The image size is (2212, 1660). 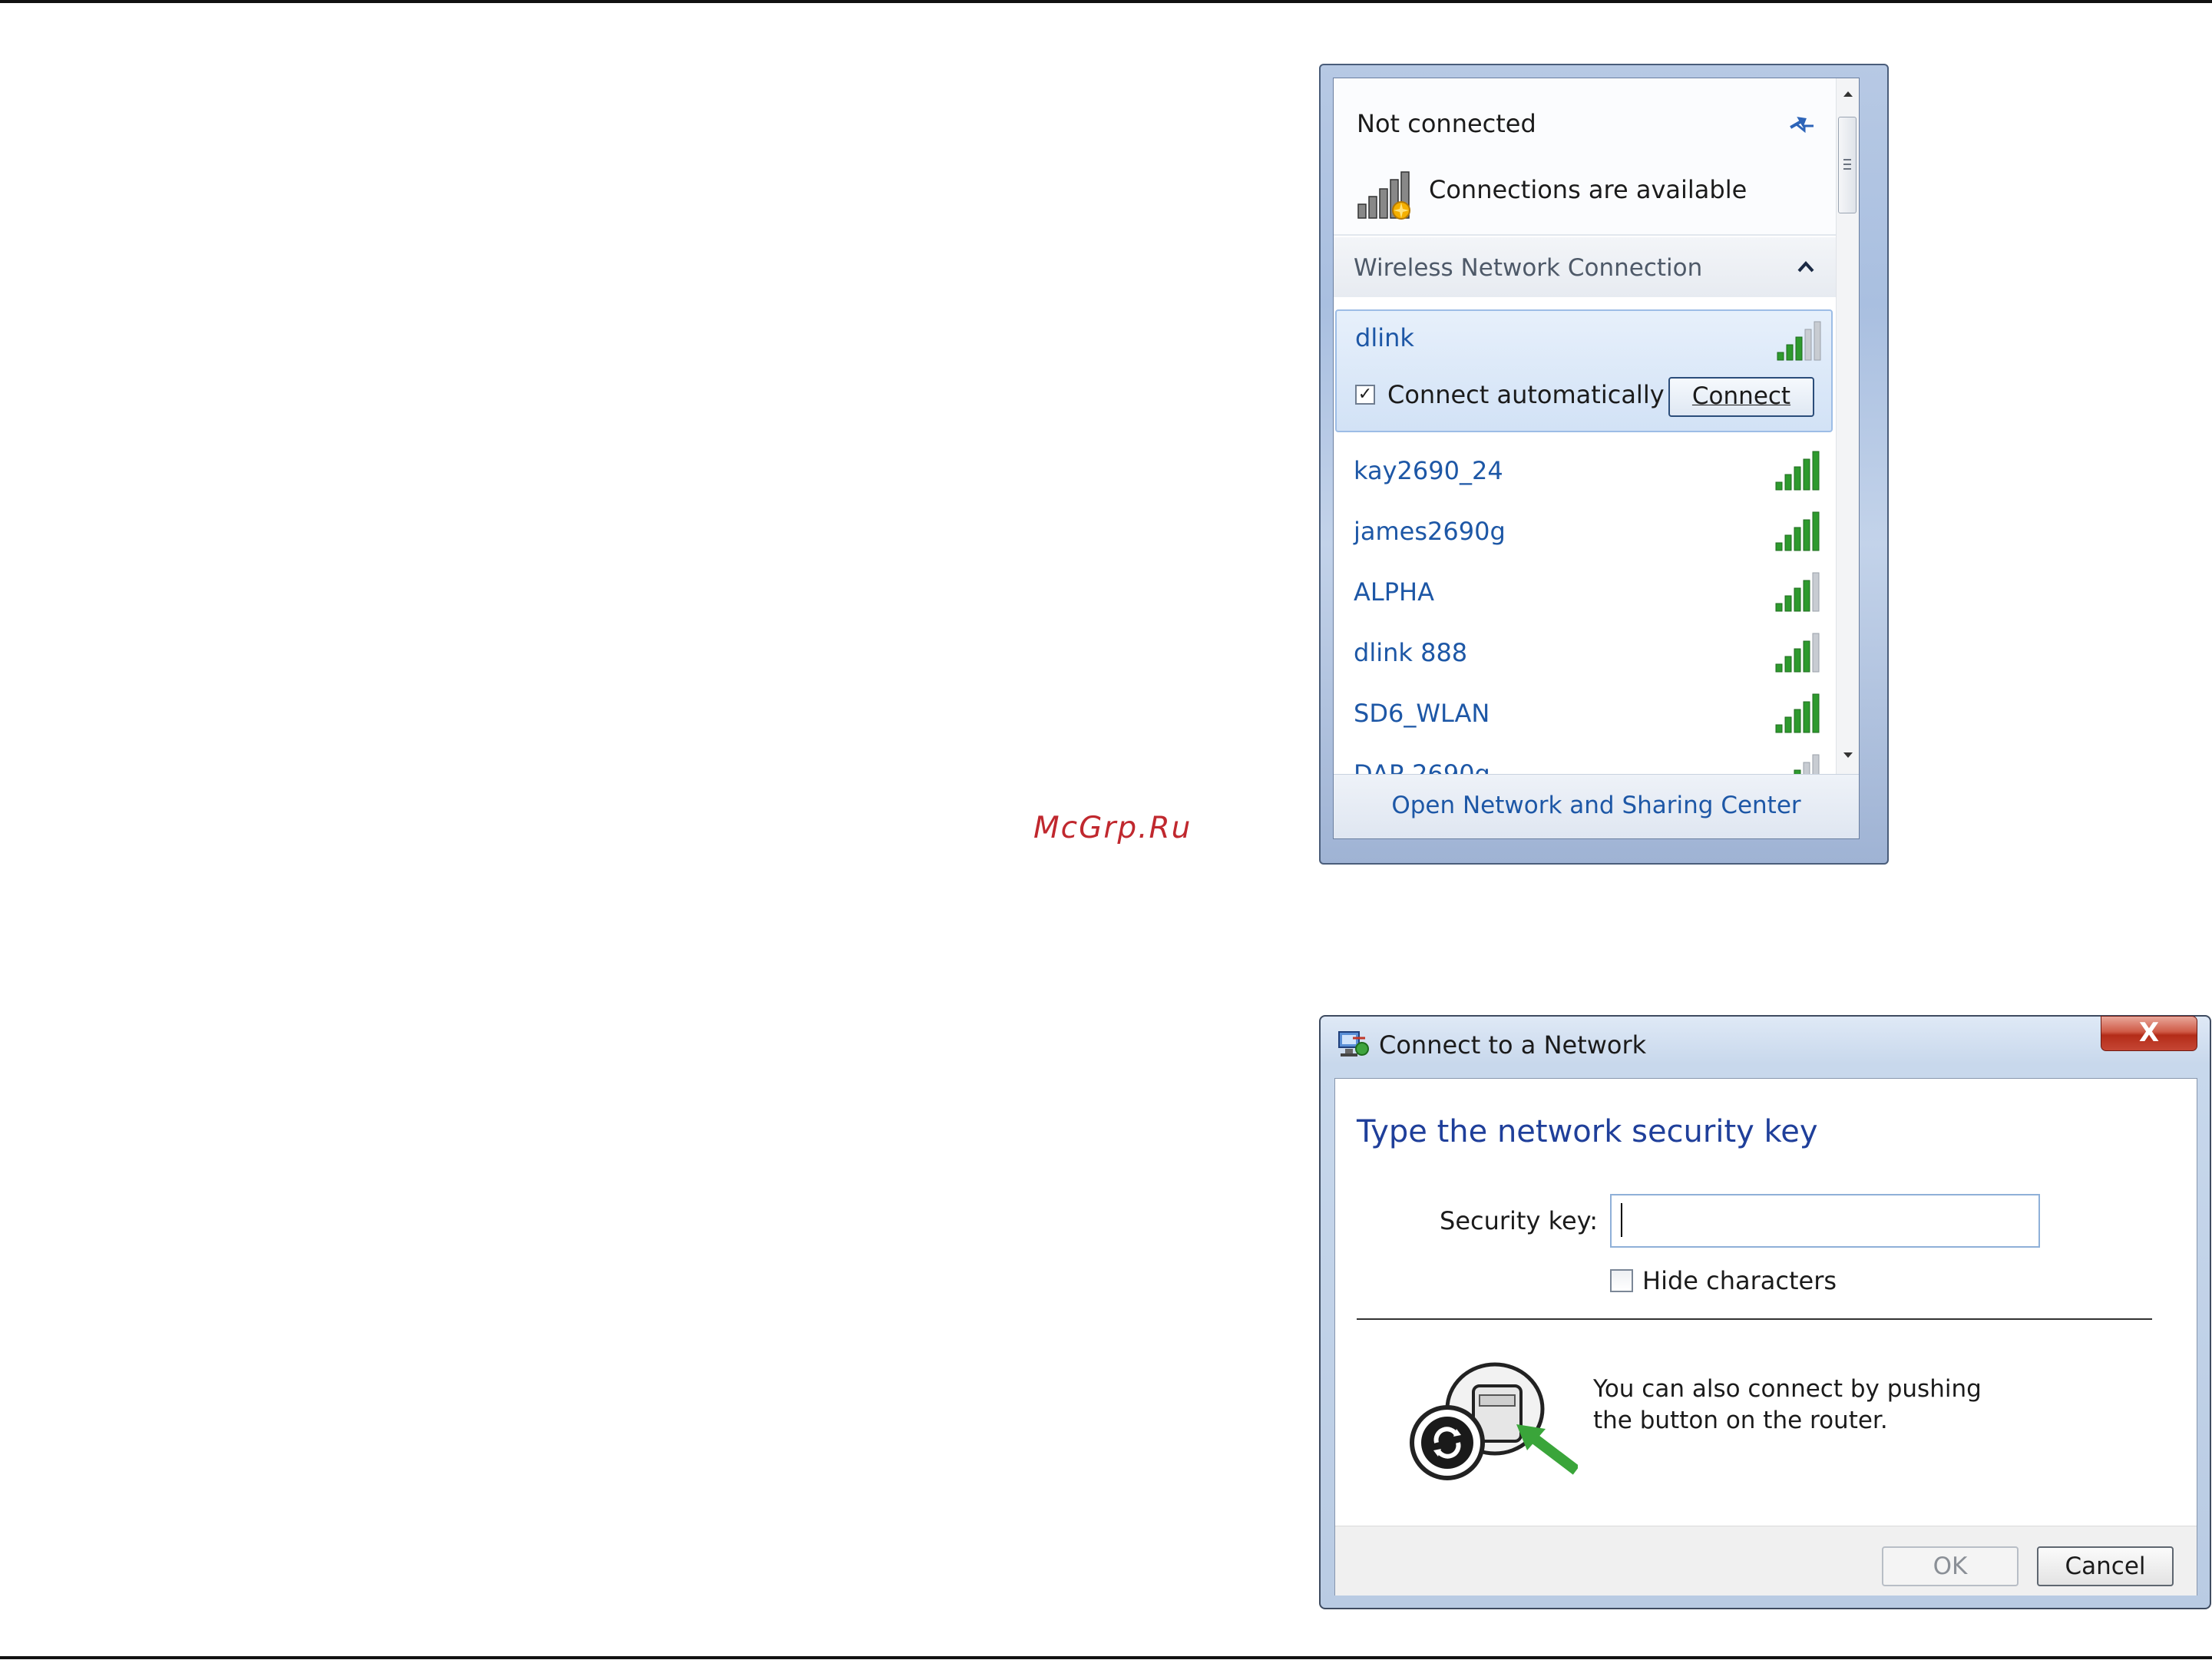 I want to click on security-key-input, so click(x=1825, y=1221).